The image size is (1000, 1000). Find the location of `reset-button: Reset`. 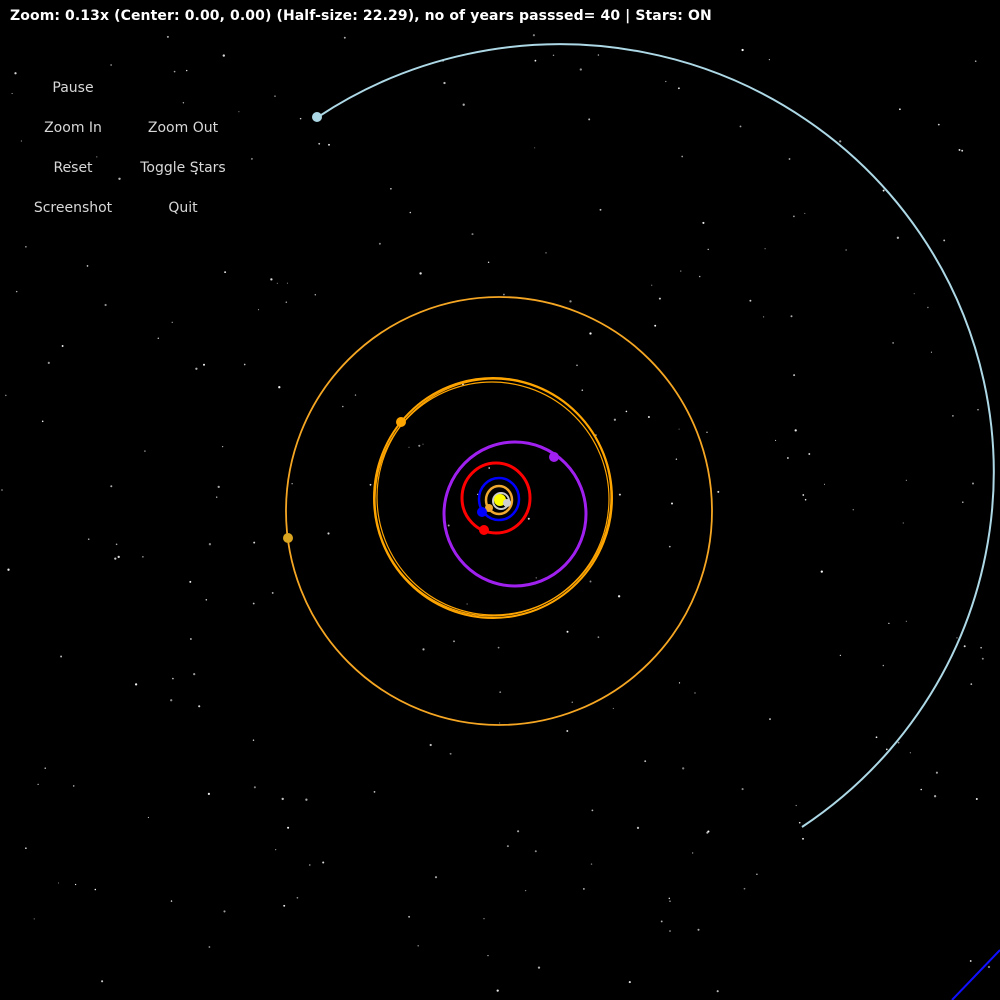

reset-button: Reset is located at coordinates (73, 168).